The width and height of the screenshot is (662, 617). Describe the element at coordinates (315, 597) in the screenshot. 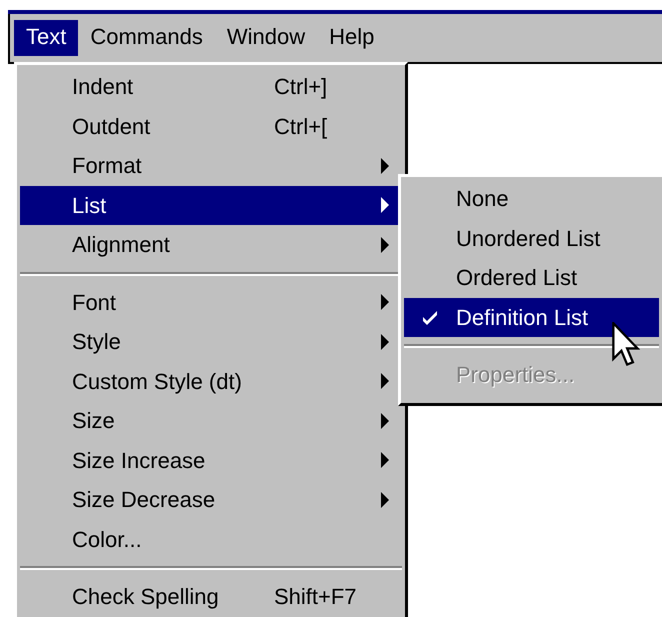

I see `shortcut-text: Shift+F7` at that location.